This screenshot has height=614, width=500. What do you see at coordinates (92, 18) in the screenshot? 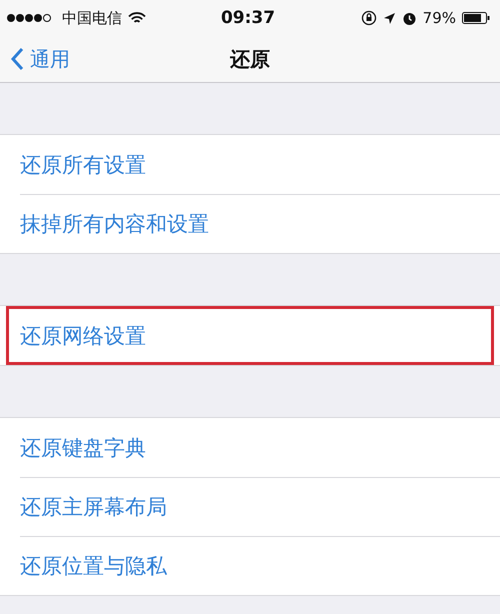
I see `carrier-name: 中国电信` at bounding box center [92, 18].